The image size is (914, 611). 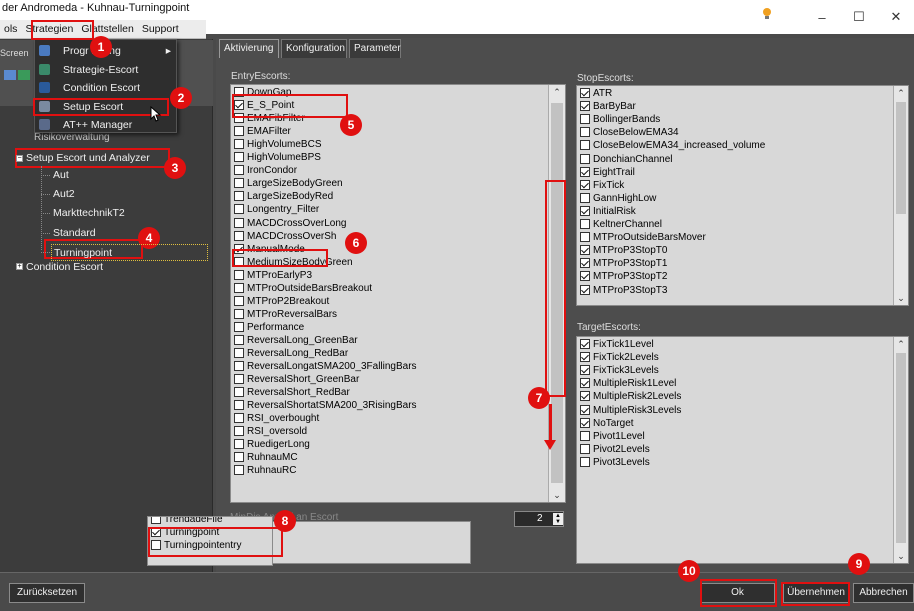 What do you see at coordinates (88, 158) in the screenshot?
I see `sidebar-item-setup-escort-und-analyzer: Setup Escort und Analyzer` at bounding box center [88, 158].